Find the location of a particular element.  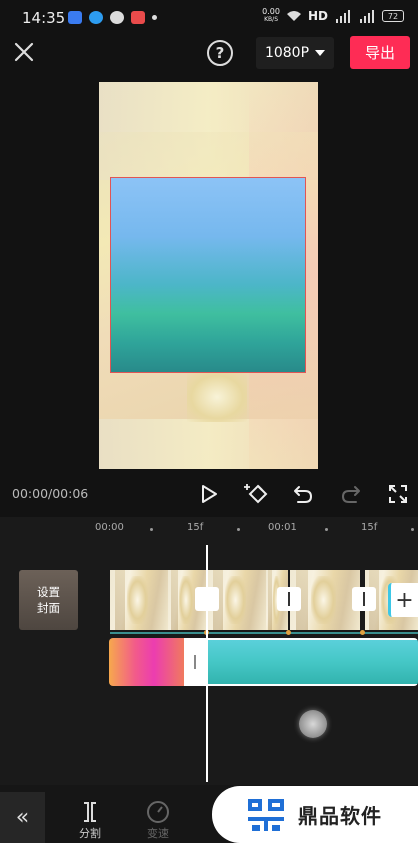

help-icon: ? is located at coordinates (220, 53).